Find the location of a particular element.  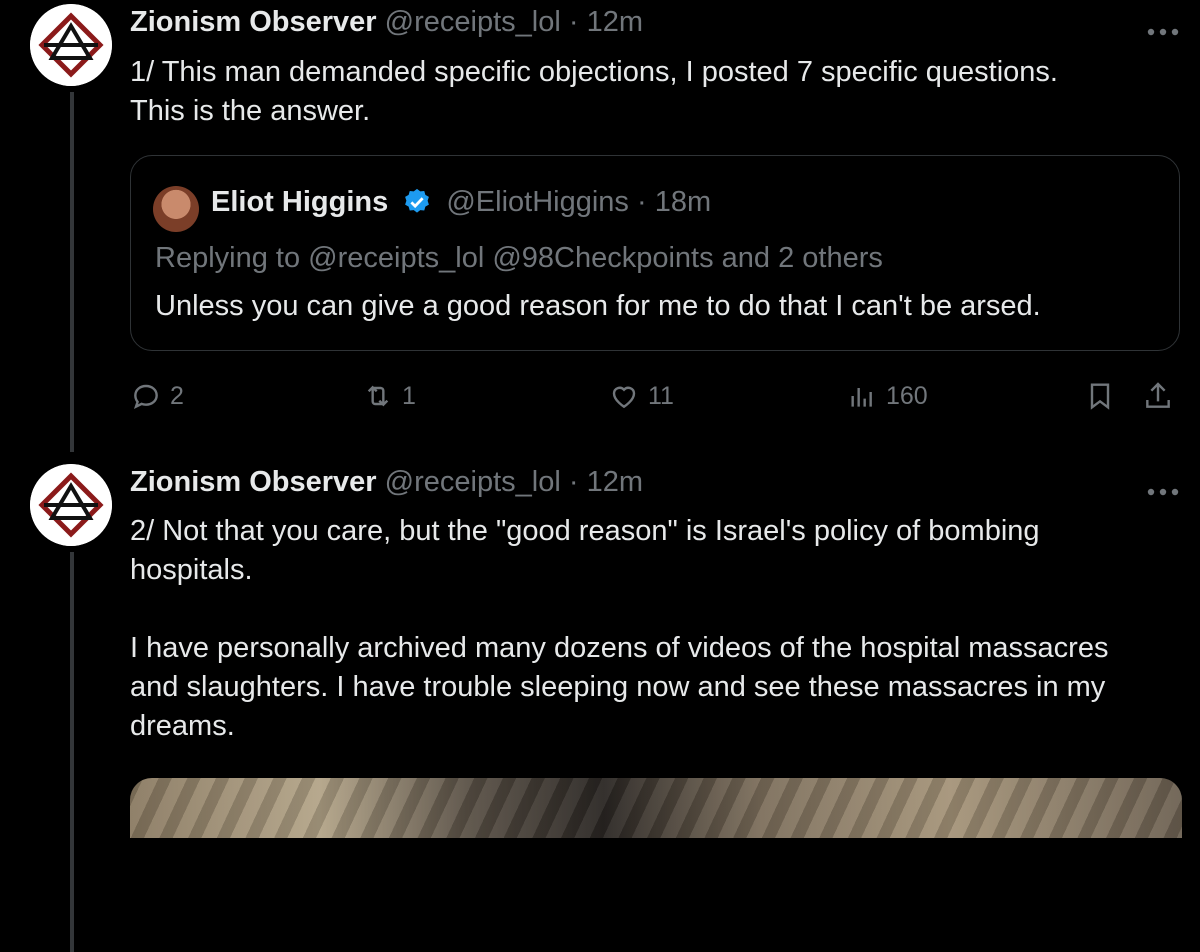

author-name: Eliot Higgins is located at coordinates (299, 202).